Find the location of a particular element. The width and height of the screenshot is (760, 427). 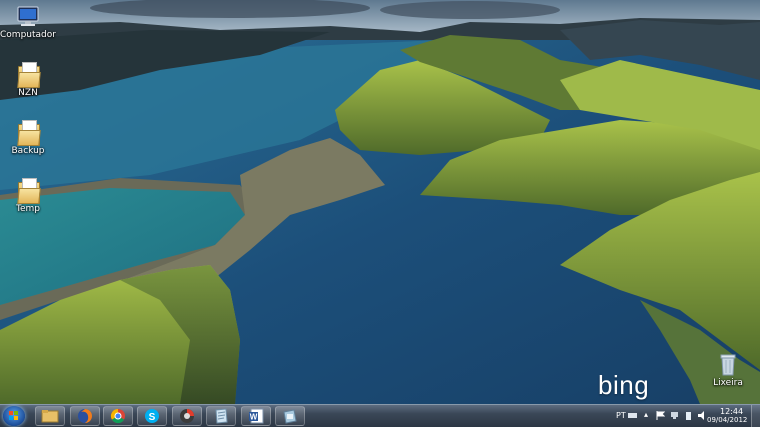

taskbar-word-button: W is located at coordinates (256, 416).